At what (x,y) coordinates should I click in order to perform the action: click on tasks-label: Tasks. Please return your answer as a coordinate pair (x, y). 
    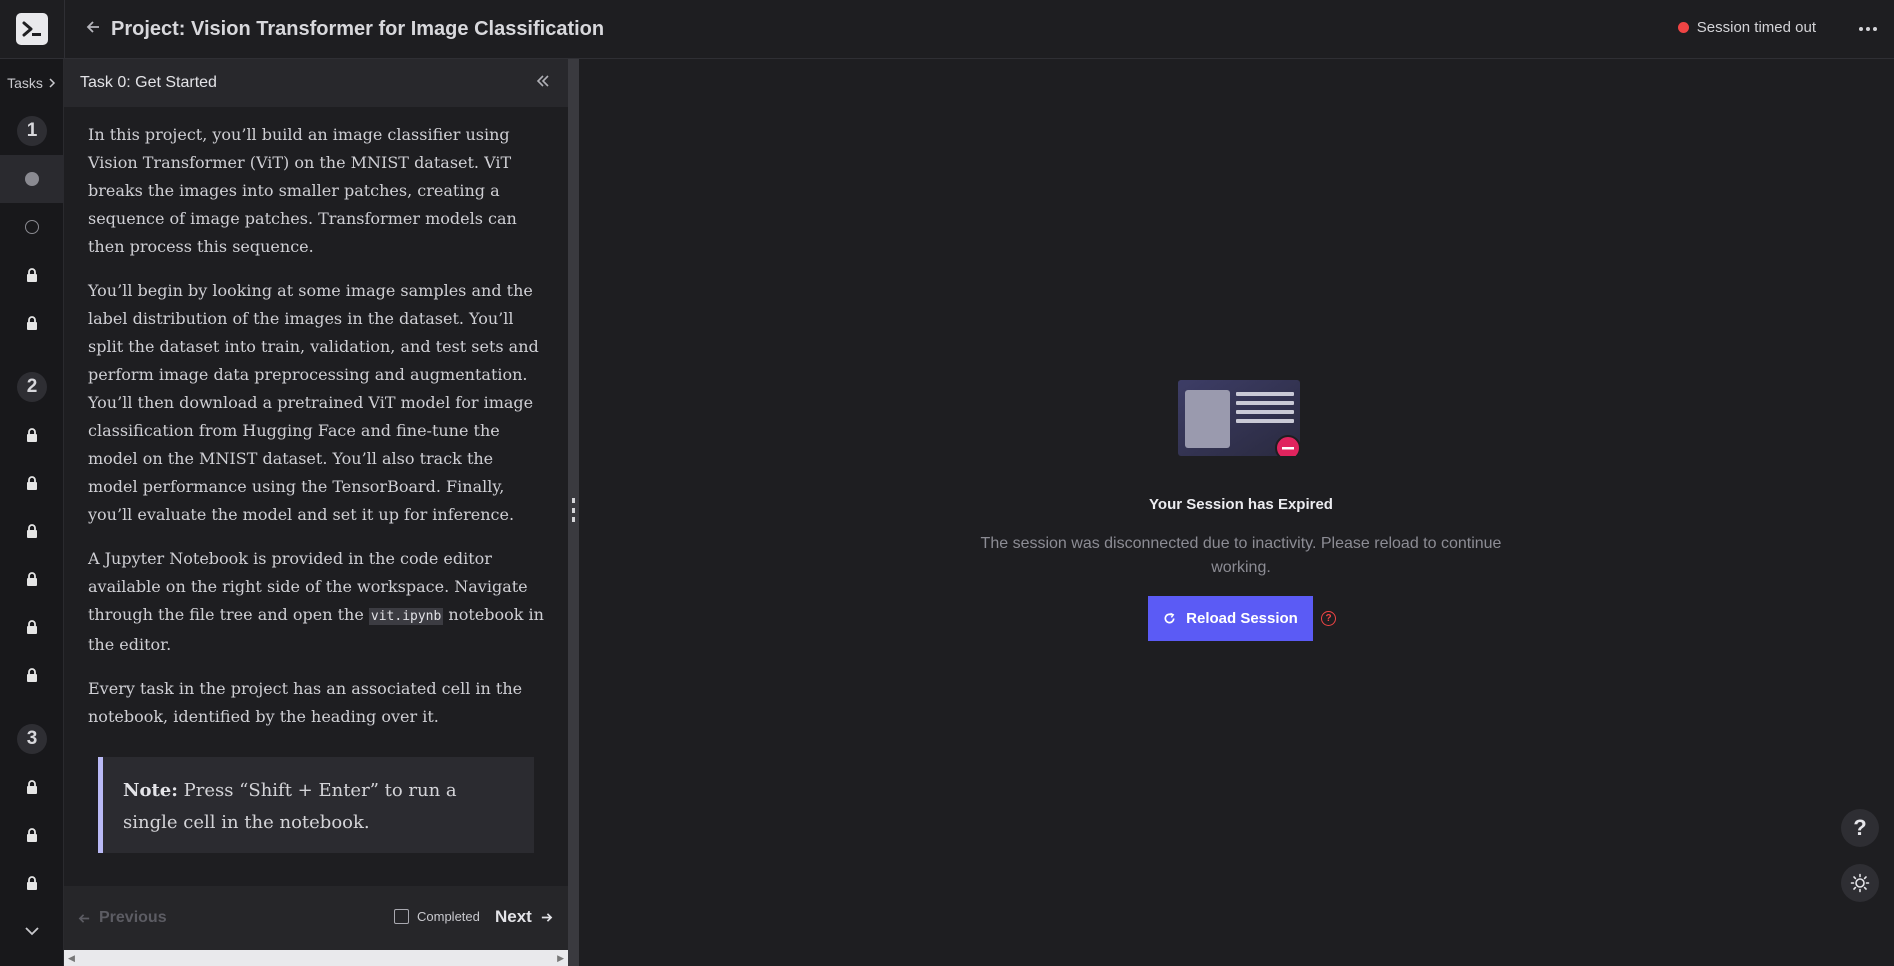
    Looking at the image, I should click on (25, 83).